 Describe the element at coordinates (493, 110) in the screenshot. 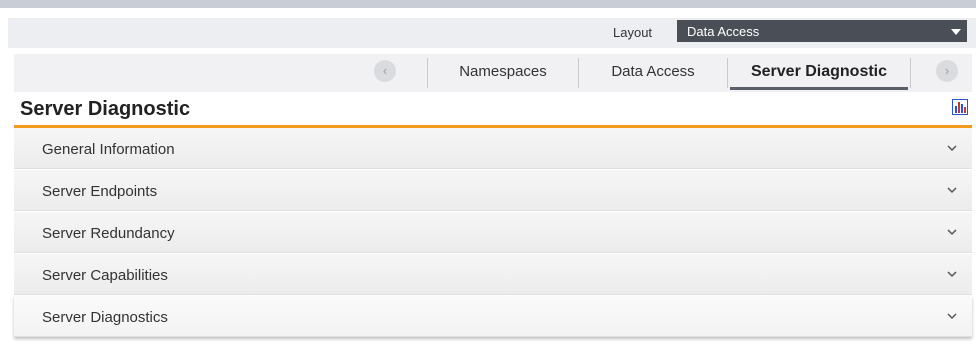

I see `panel-header: Server Diagnostic` at that location.